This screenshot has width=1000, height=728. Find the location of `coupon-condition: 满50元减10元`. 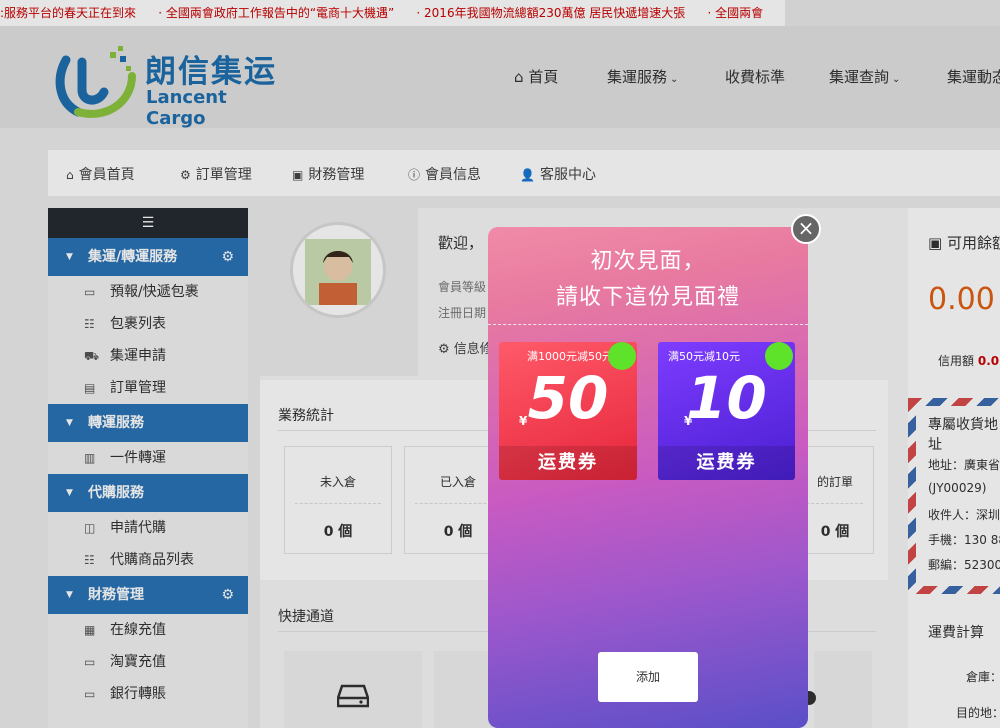

coupon-condition: 满50元减10元 is located at coordinates (704, 356).